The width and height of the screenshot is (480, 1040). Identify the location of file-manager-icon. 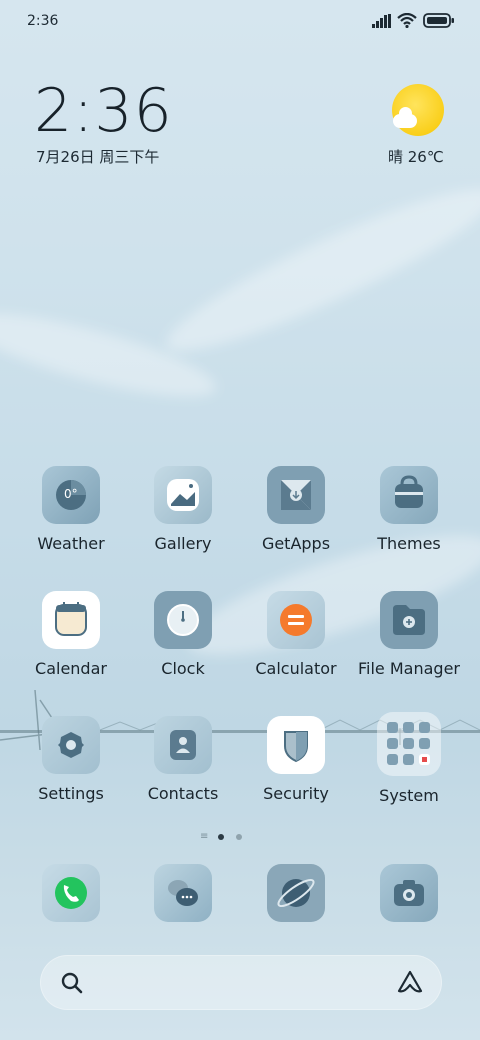
(409, 620).